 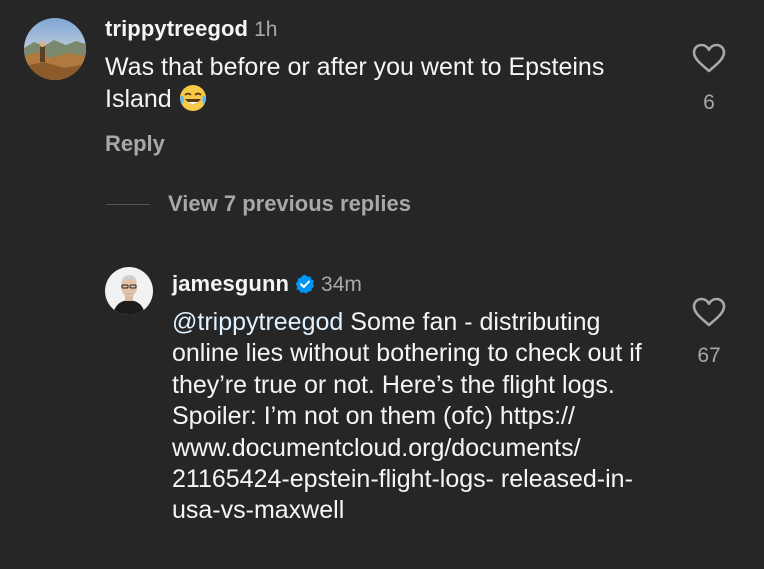 I want to click on timestamp: 34m, so click(x=341, y=284).